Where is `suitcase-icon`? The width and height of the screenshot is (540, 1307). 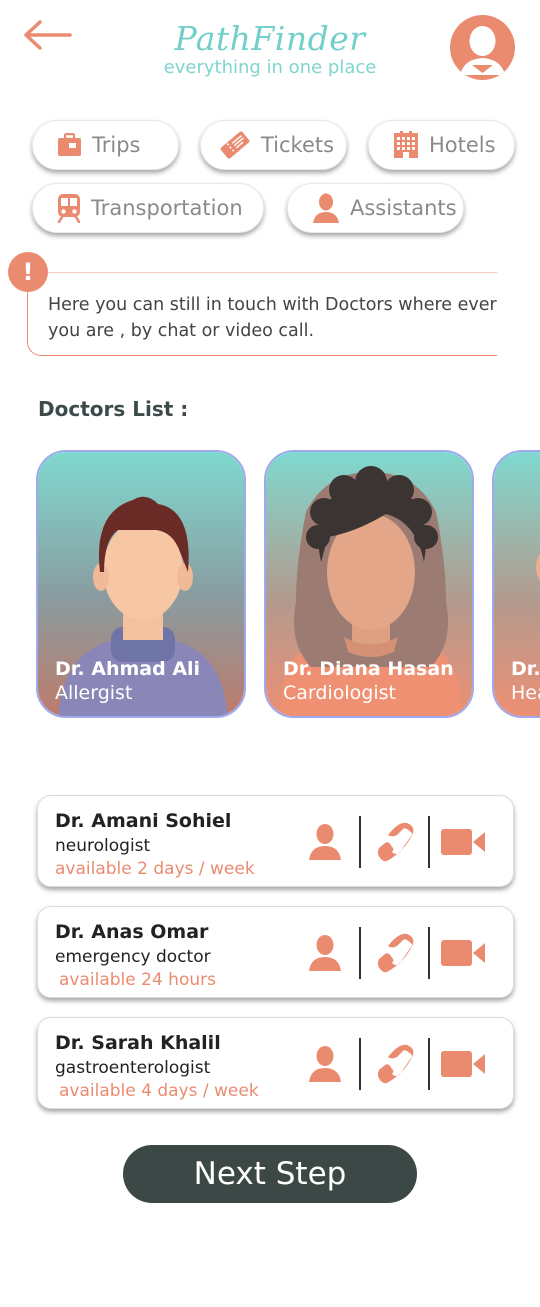
suitcase-icon is located at coordinates (69, 144).